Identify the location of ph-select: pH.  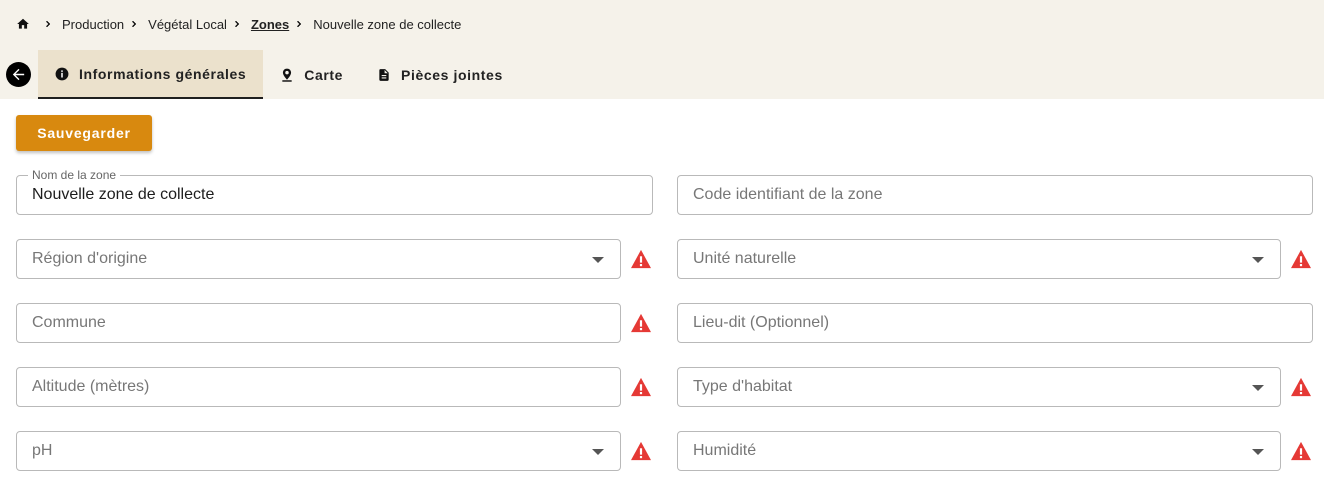
(318, 451).